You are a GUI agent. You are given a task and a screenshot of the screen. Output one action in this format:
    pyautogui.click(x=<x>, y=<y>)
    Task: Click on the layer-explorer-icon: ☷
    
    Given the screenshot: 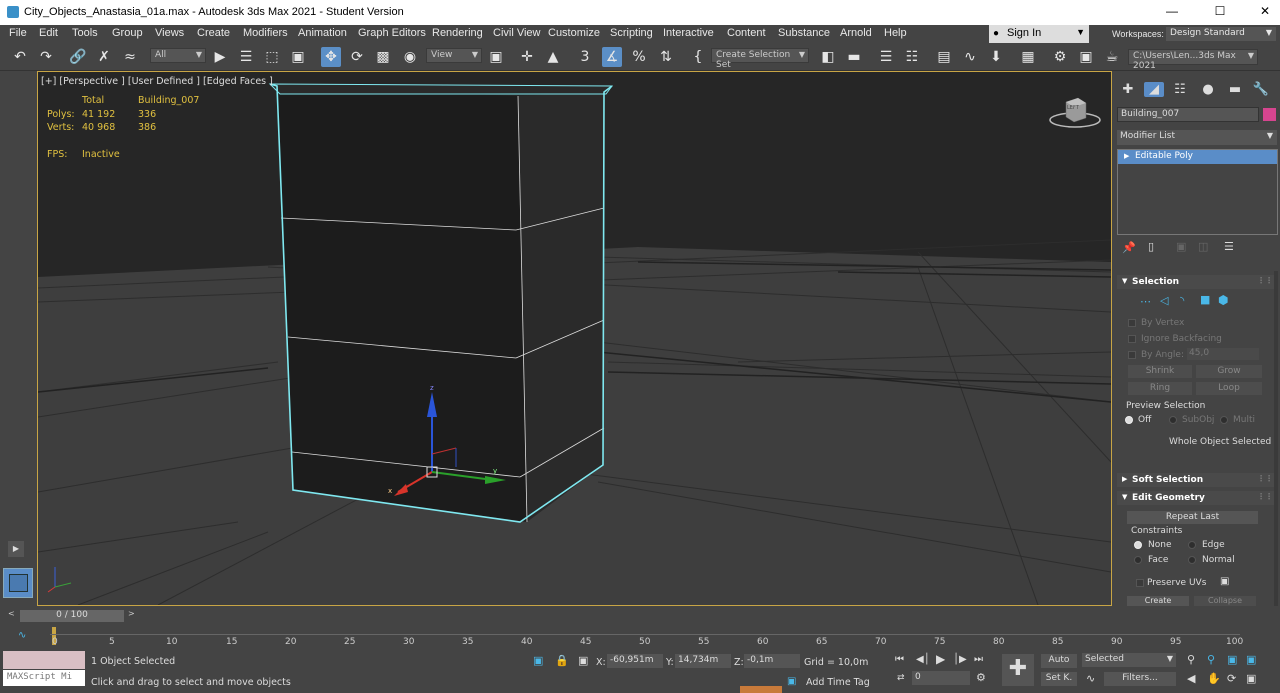 What is the action you would take?
    pyautogui.click(x=912, y=57)
    